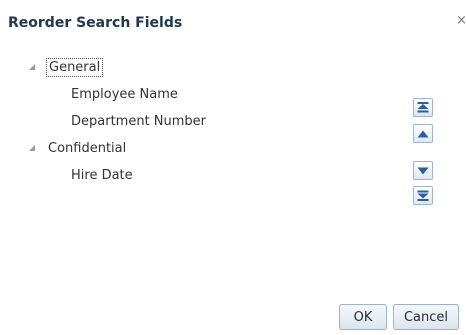 The width and height of the screenshot is (466, 335). I want to click on move-to-bottom-button, so click(423, 195).